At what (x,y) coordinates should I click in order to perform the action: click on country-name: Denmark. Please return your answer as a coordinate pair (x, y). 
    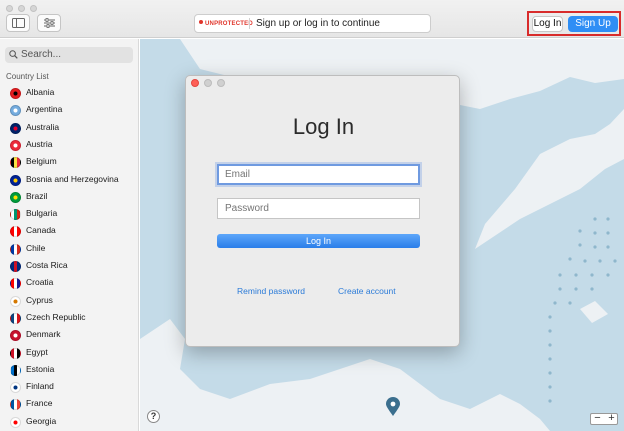
    Looking at the image, I should click on (43, 334).